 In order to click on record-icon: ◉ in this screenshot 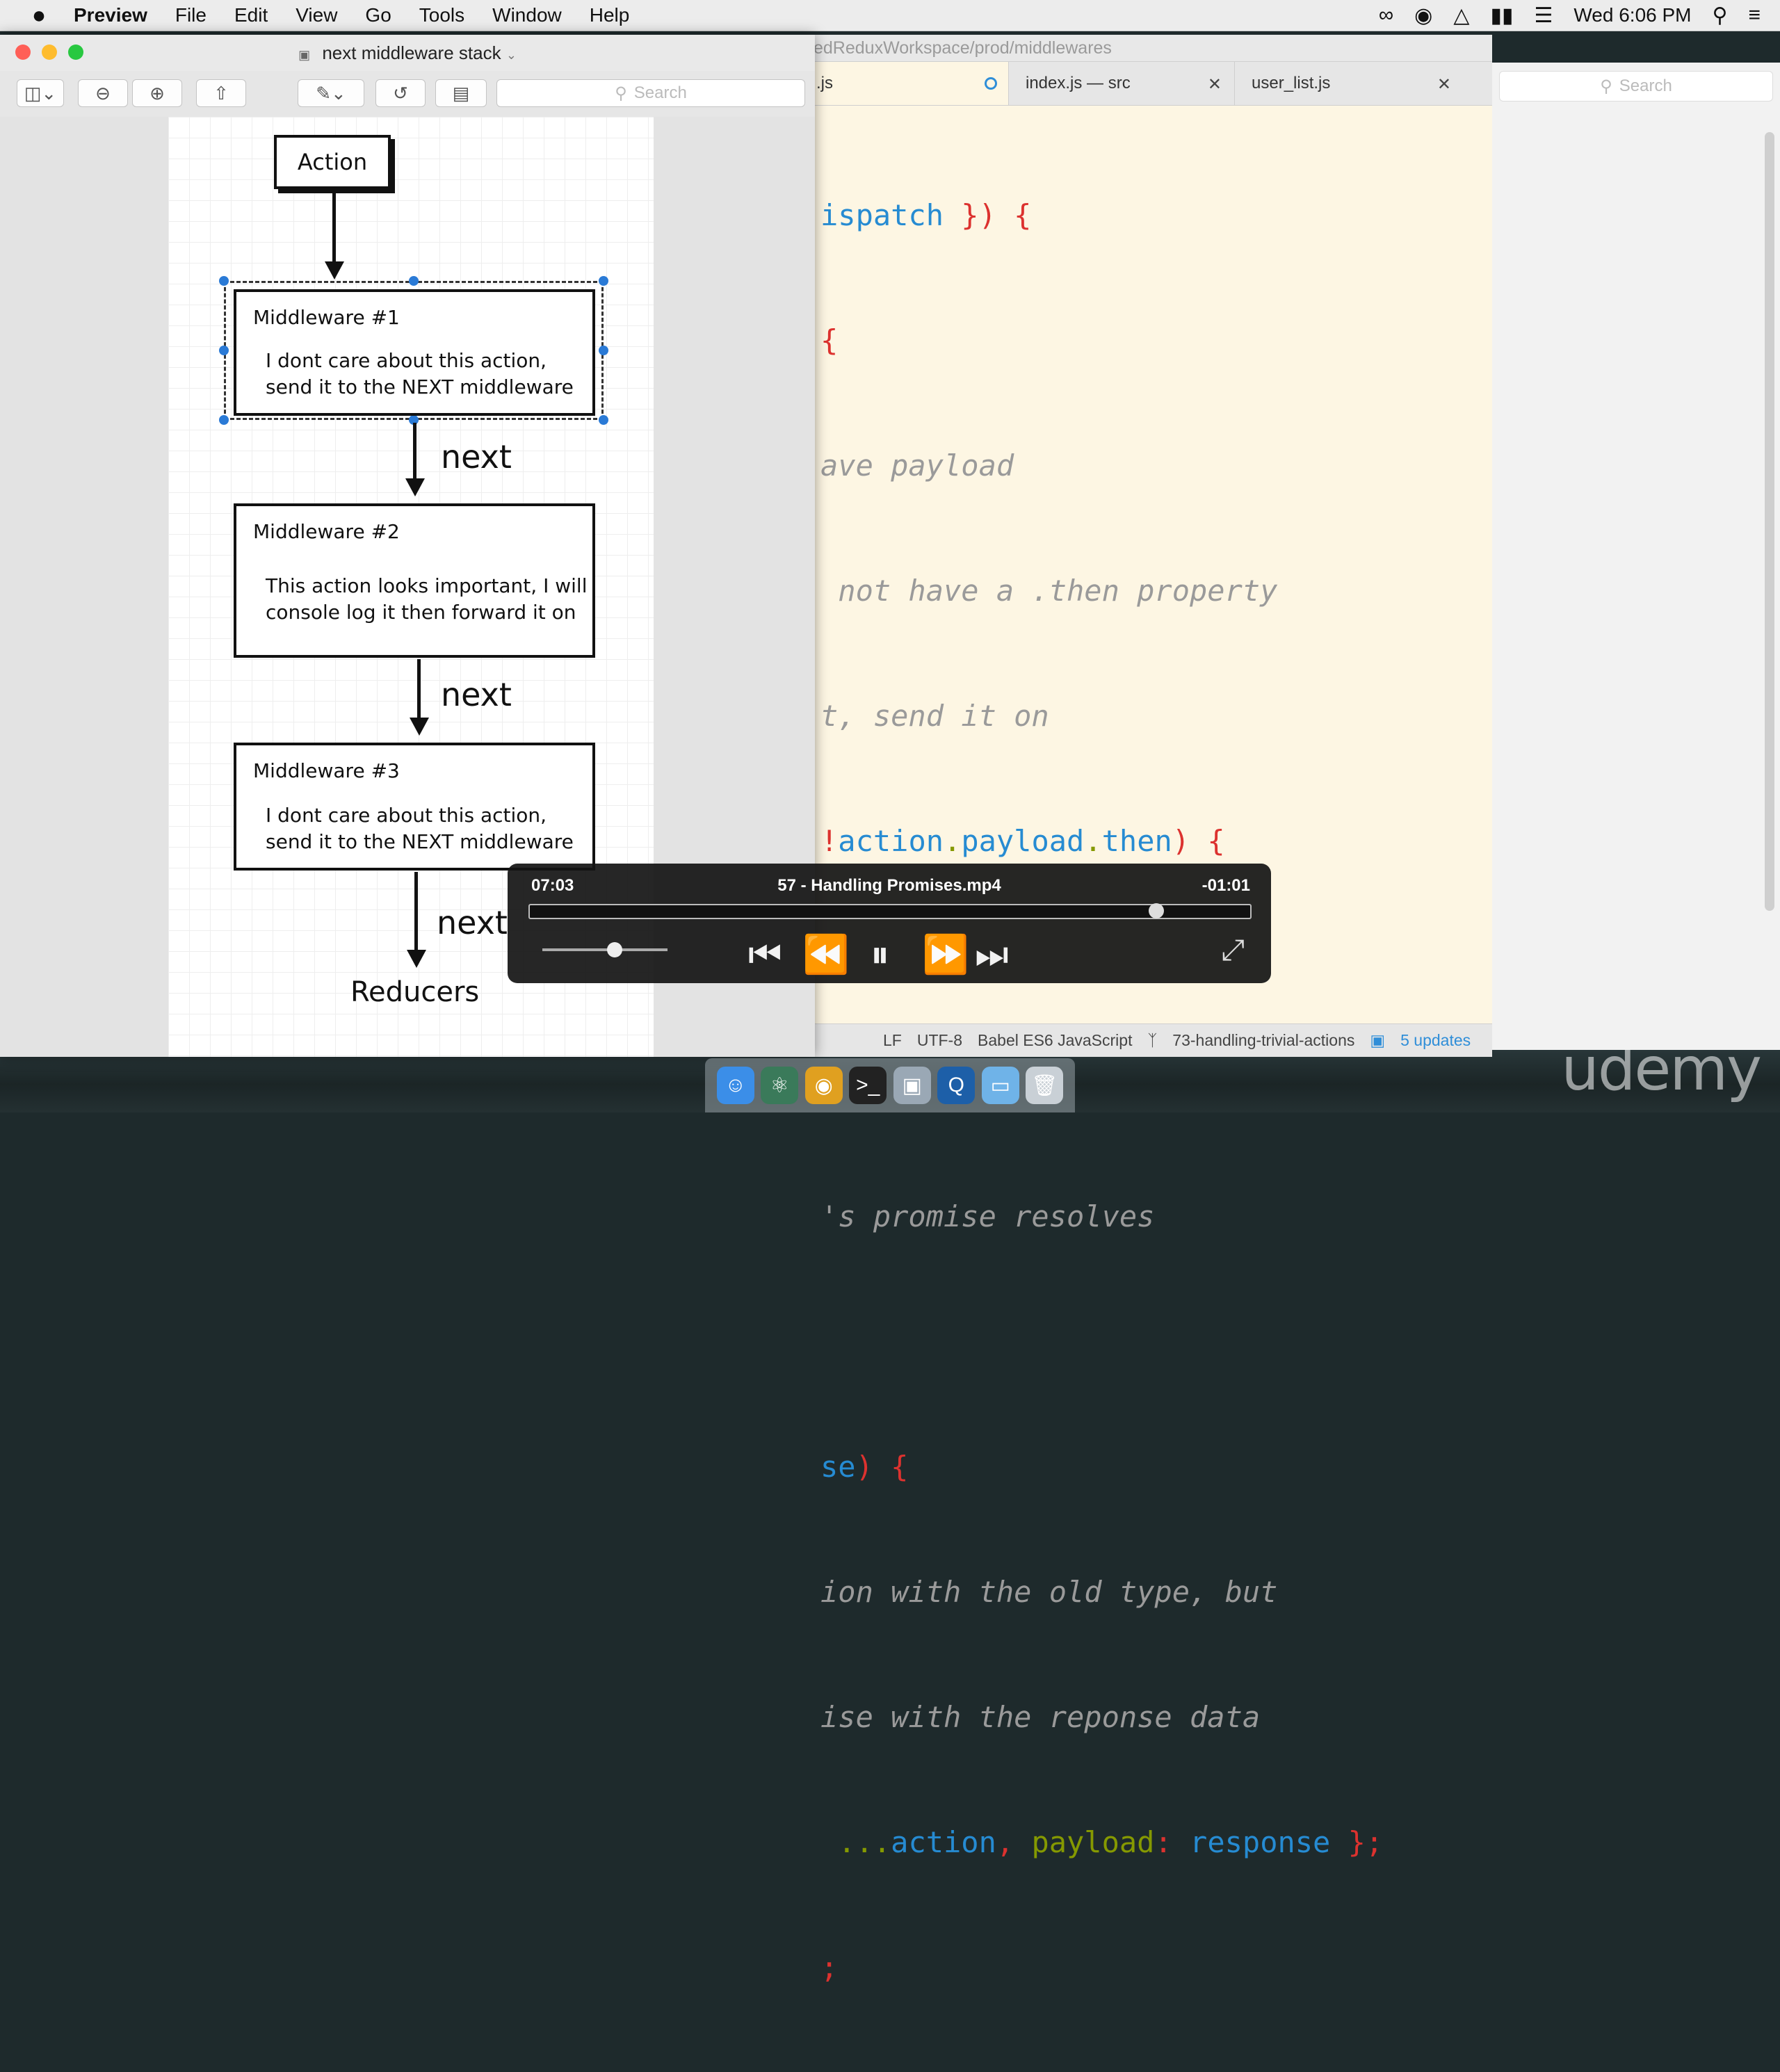, I will do `click(1423, 16)`.